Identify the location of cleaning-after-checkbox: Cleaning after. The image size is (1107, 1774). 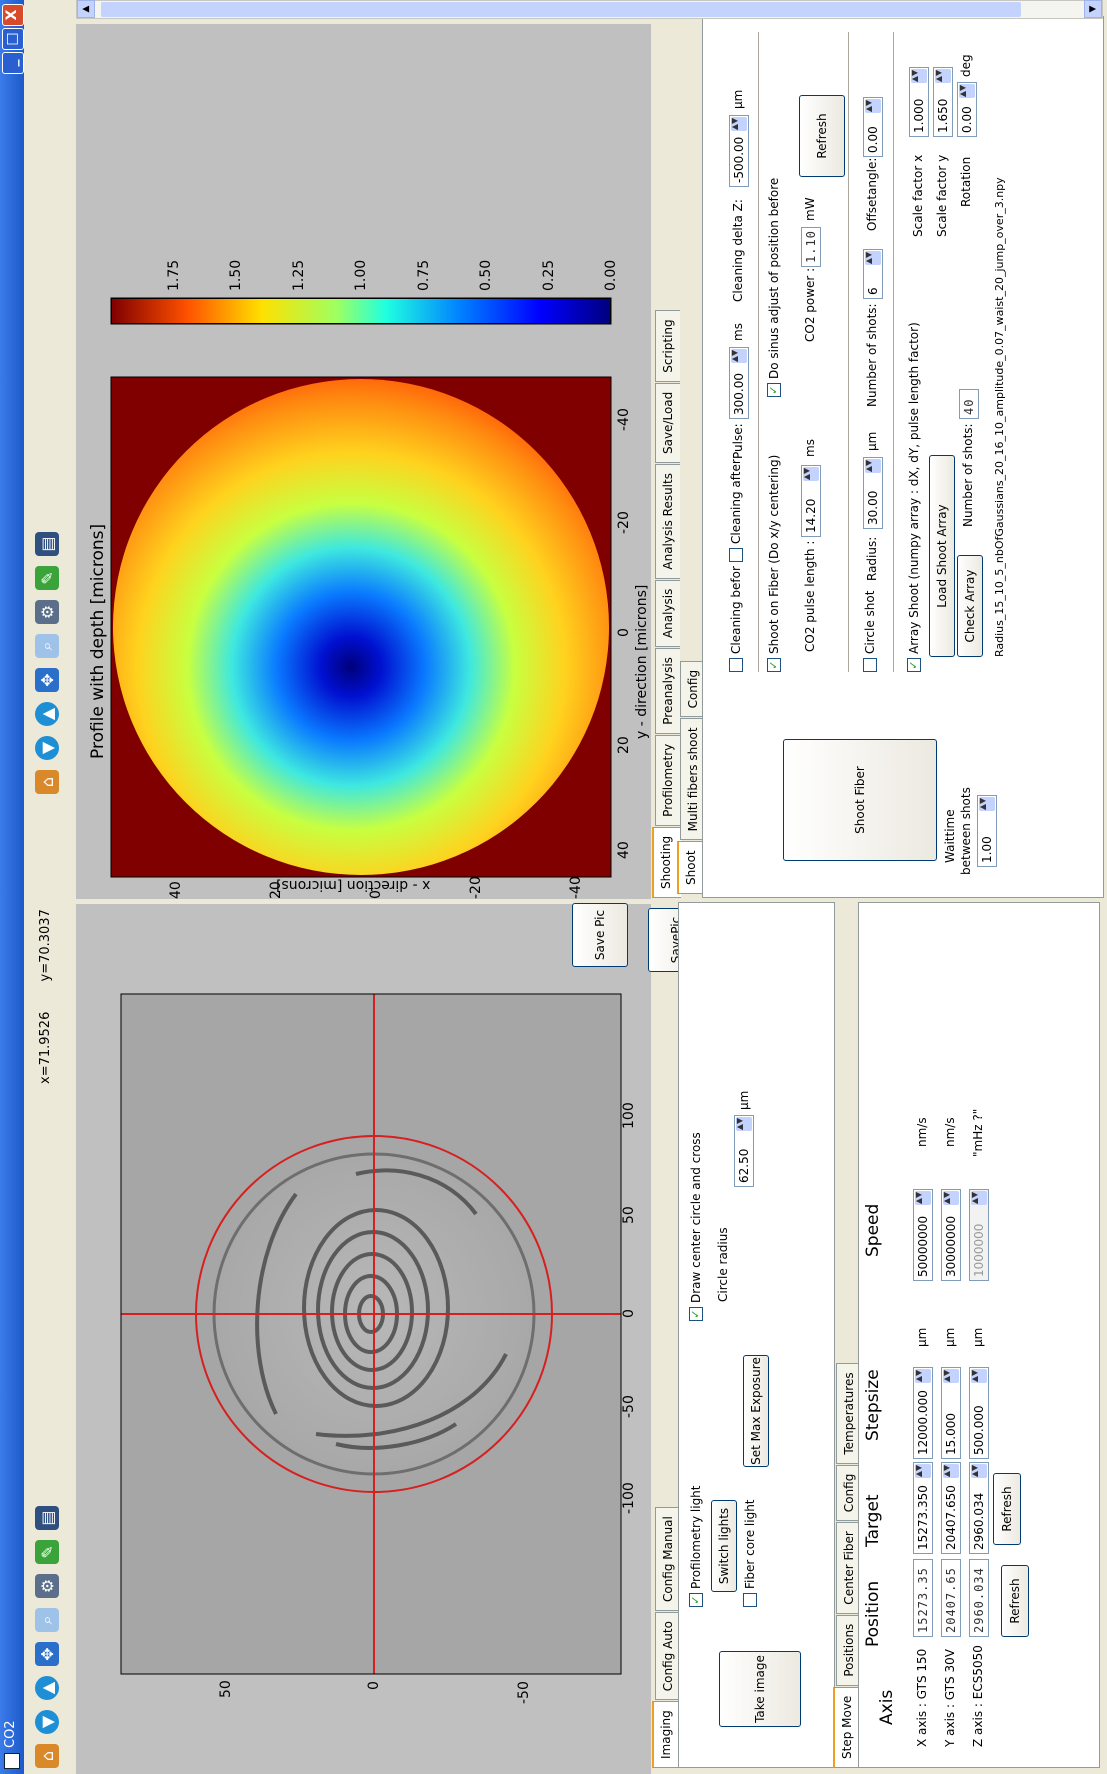
(736, 510).